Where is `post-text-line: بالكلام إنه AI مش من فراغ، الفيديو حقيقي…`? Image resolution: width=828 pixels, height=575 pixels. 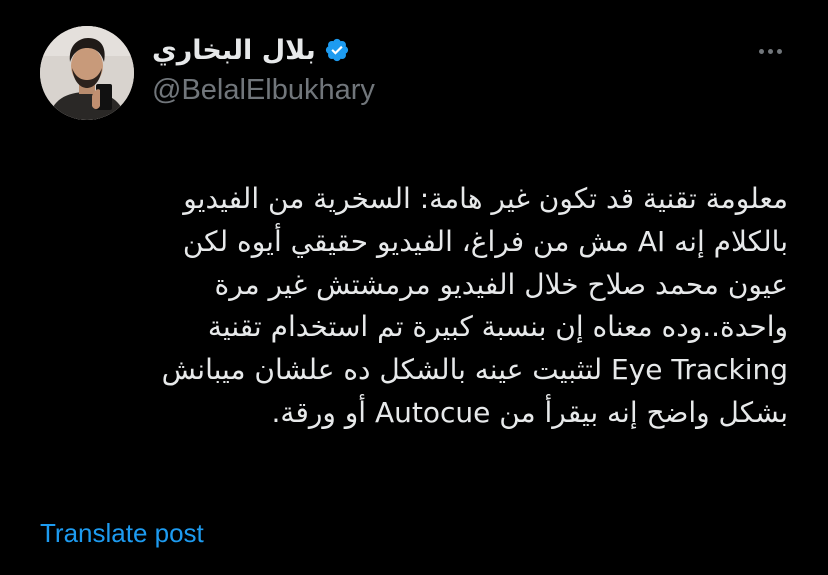 post-text-line: بالكلام إنه AI مش من فراغ، الفيديو حقيقي… is located at coordinates (485, 241).